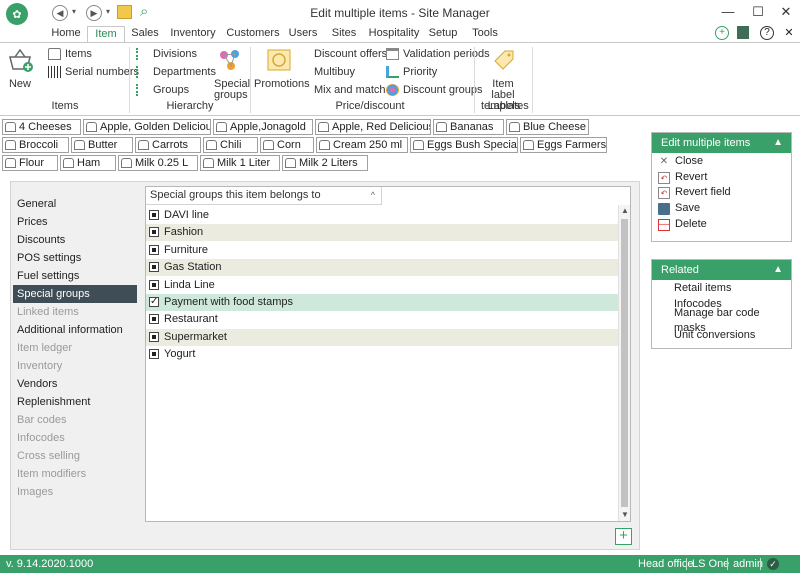  What do you see at coordinates (30, 163) in the screenshot?
I see `item-chip: Flour` at bounding box center [30, 163].